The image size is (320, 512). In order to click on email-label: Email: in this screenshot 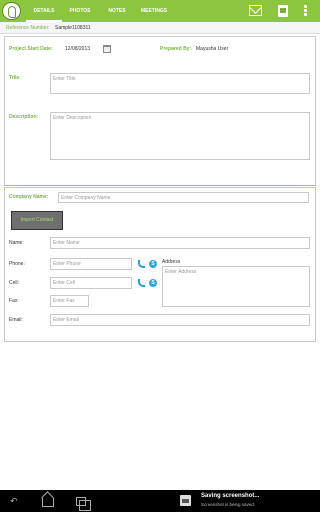, I will do `click(16, 320)`.